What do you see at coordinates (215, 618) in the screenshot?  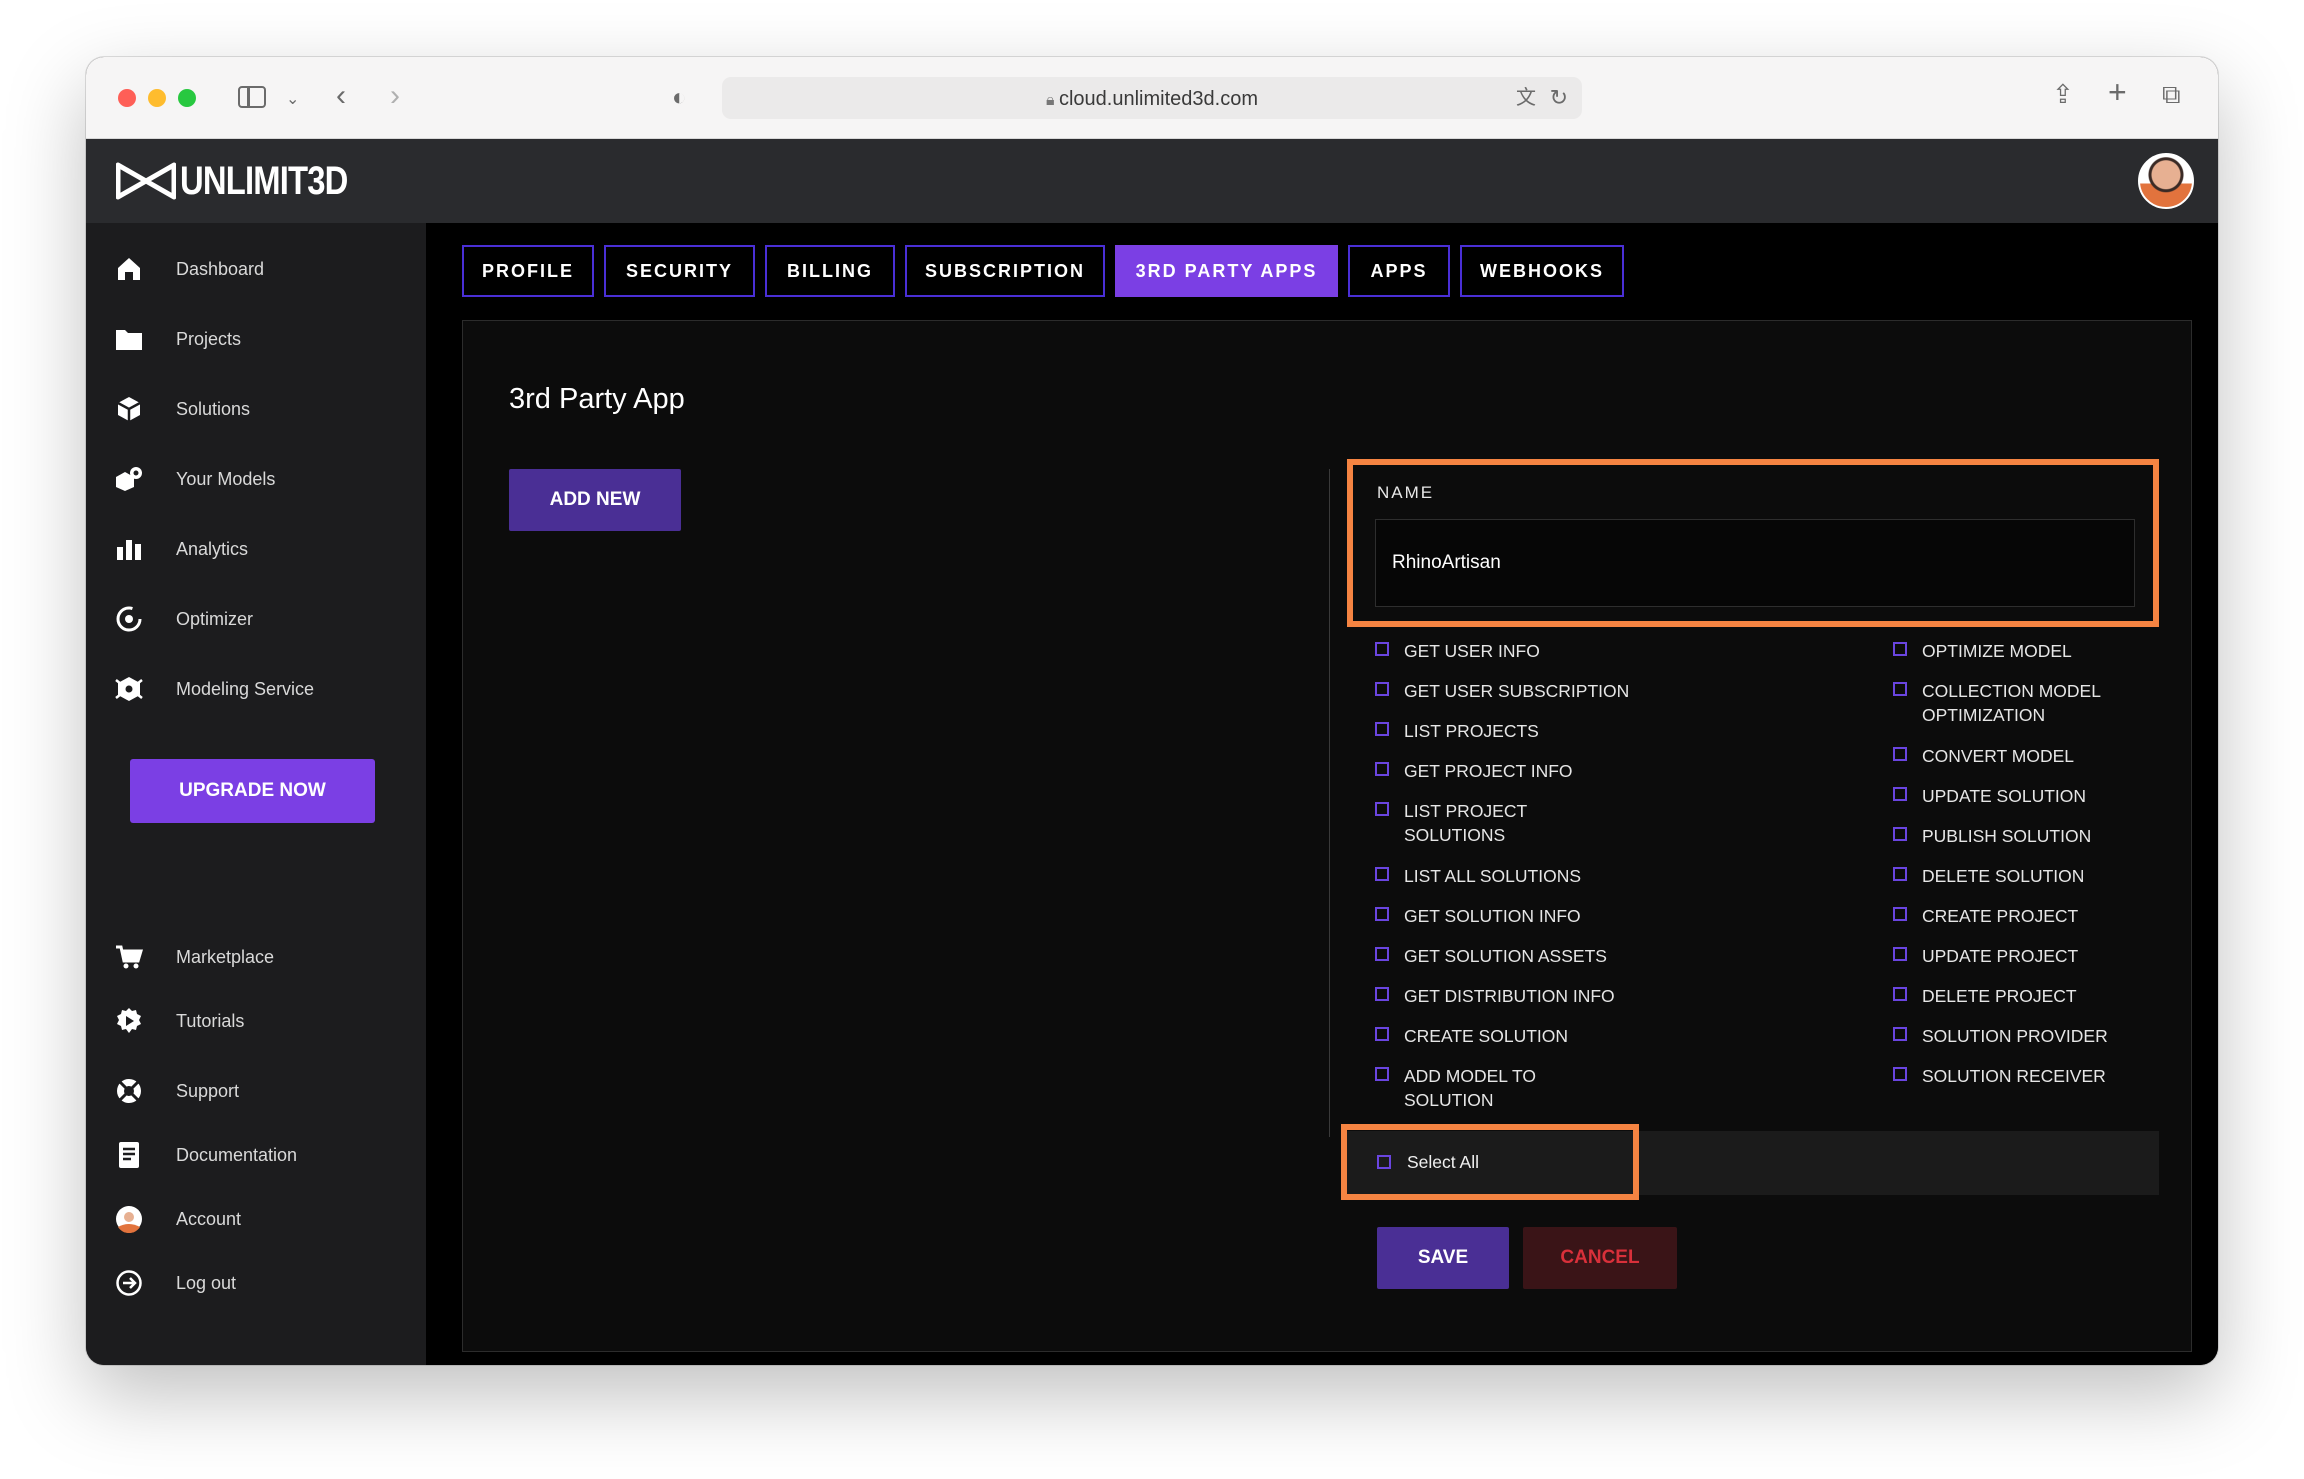 I see `sidebar-item-label: Optimizer` at bounding box center [215, 618].